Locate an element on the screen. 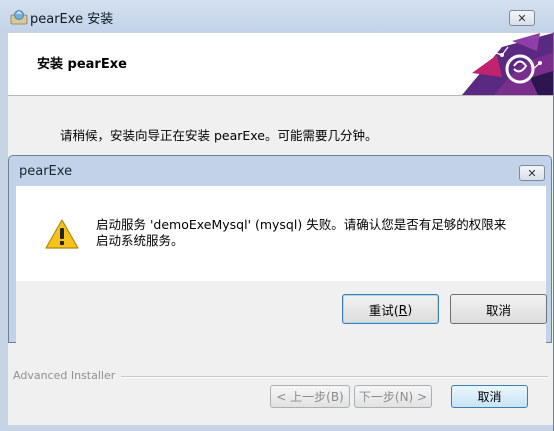 This screenshot has width=554, height=431. dialog-footer: 重试(R) 取消 is located at coordinates (281, 312).